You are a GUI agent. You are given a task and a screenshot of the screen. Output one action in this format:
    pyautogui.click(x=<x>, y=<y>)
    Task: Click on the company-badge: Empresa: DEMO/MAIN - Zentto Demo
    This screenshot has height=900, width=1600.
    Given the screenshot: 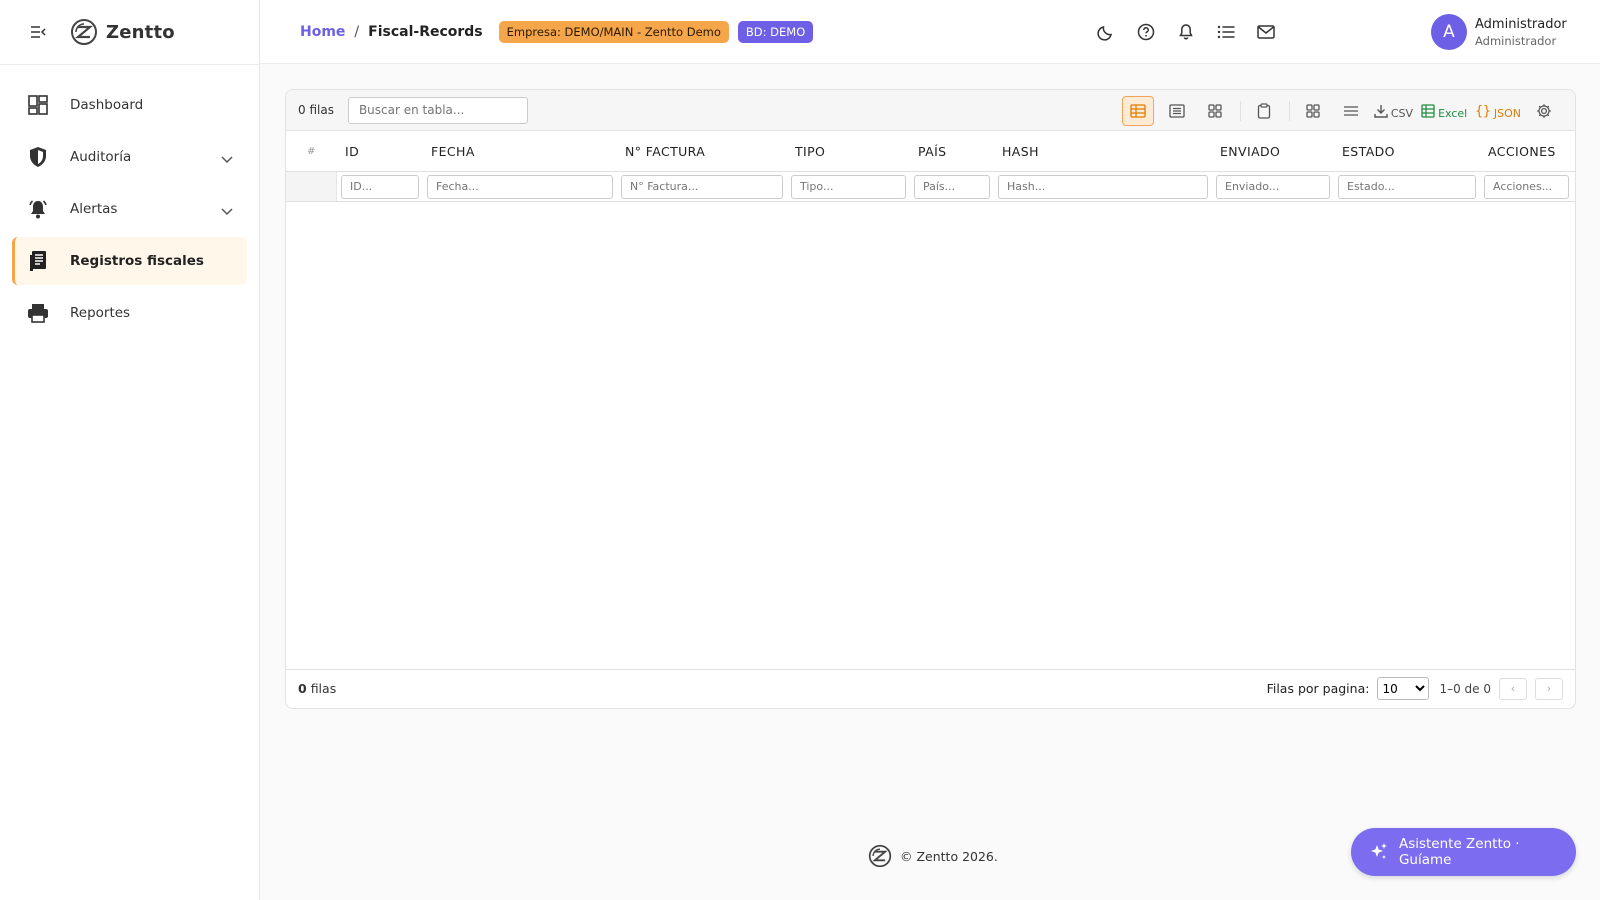 What is the action you would take?
    pyautogui.click(x=613, y=31)
    